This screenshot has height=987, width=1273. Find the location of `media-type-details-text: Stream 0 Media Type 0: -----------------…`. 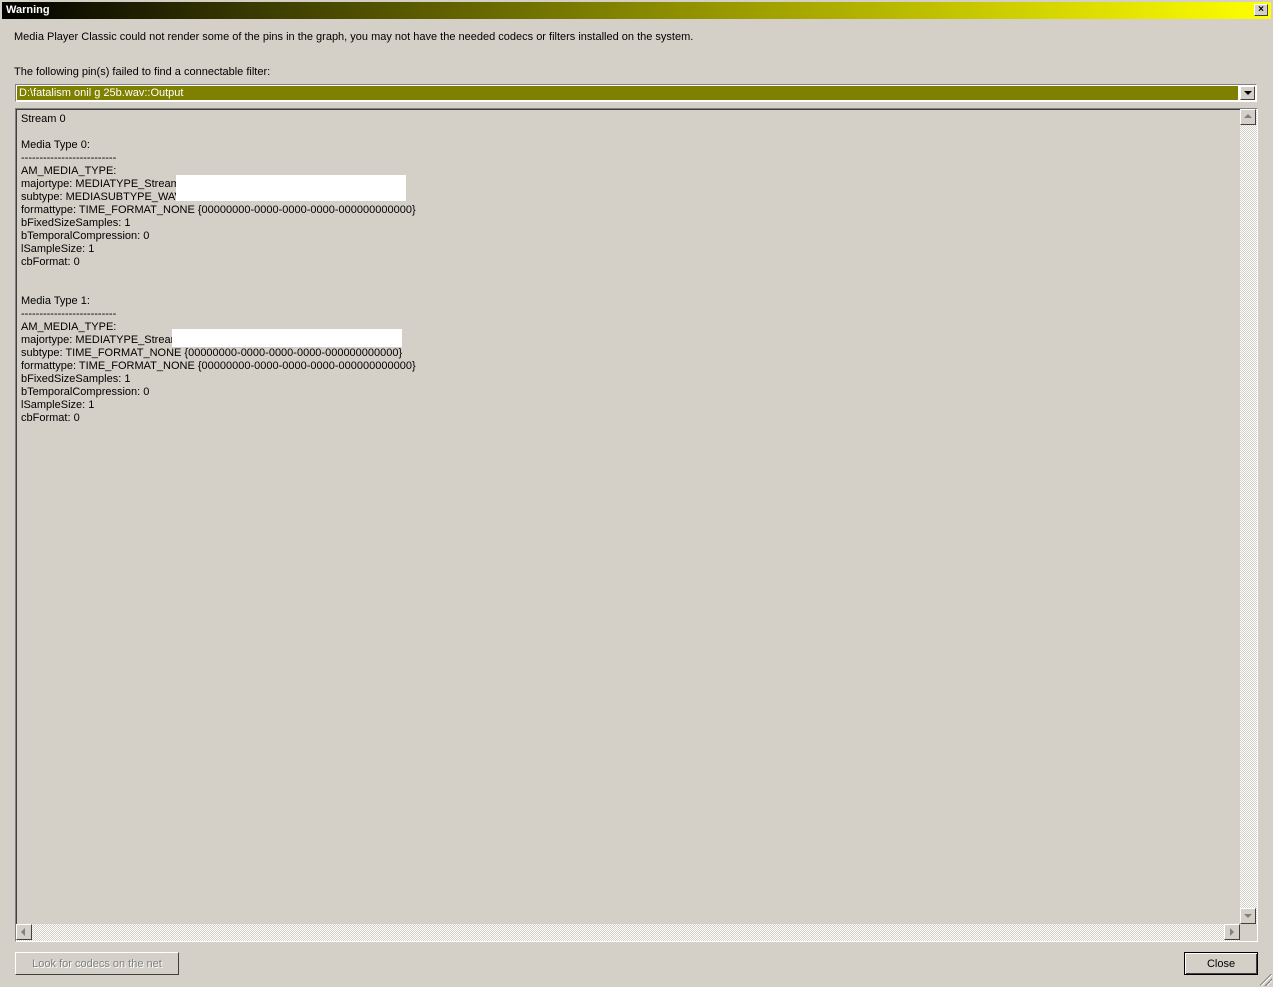

media-type-details-text: Stream 0 Media Type 0: -----------------… is located at coordinates (218, 268).